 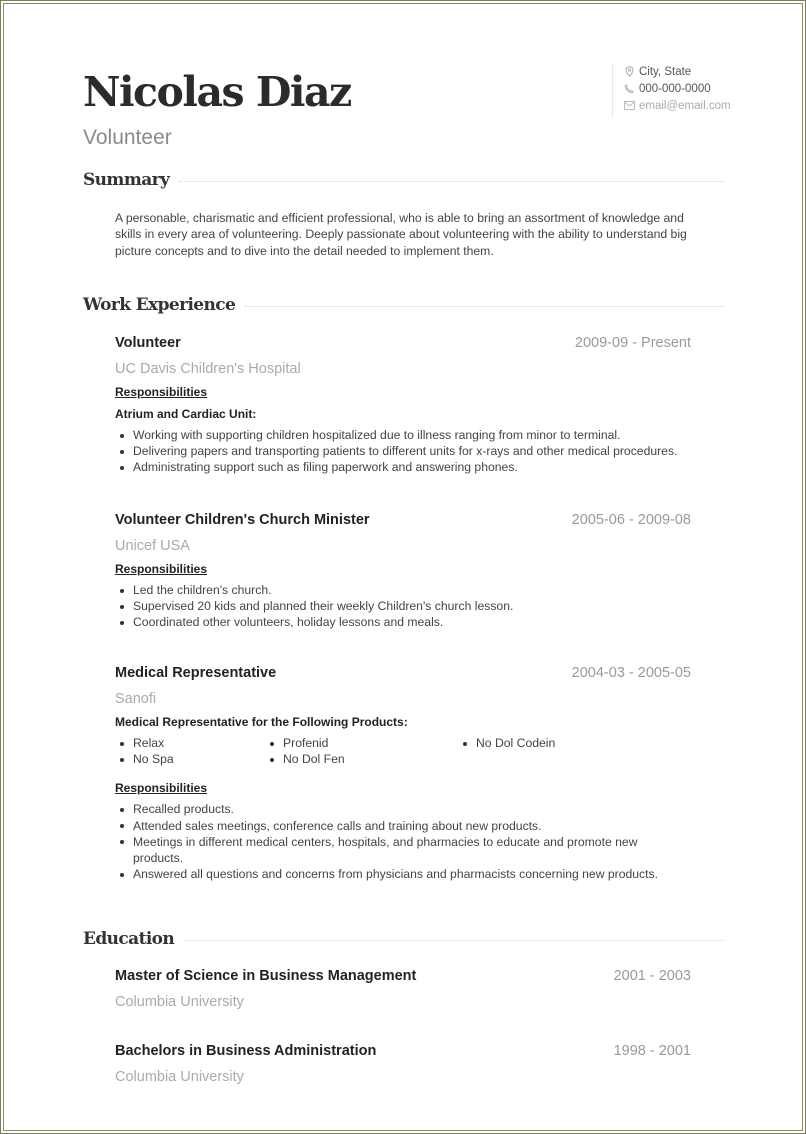 What do you see at coordinates (629, 72) in the screenshot?
I see `map-pin-icon` at bounding box center [629, 72].